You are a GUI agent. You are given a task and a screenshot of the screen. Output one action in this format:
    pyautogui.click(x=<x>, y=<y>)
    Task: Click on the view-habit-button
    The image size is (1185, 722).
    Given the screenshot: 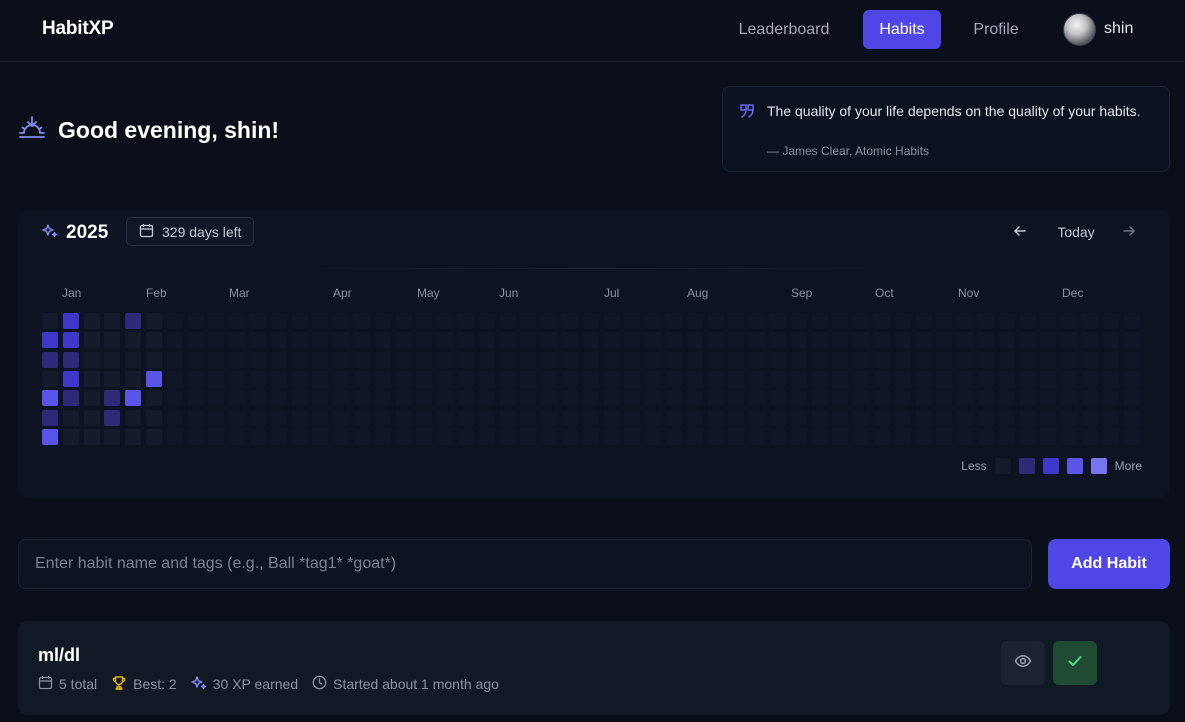 What is the action you would take?
    pyautogui.click(x=1023, y=663)
    